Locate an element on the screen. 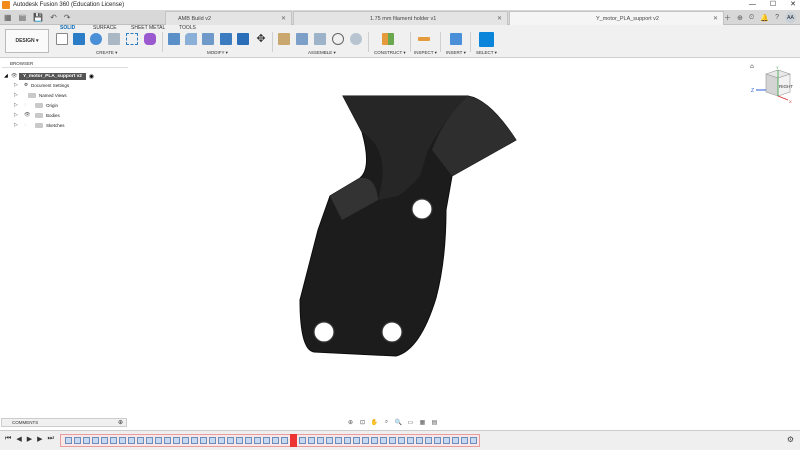  create-form-icon is located at coordinates (150, 39).